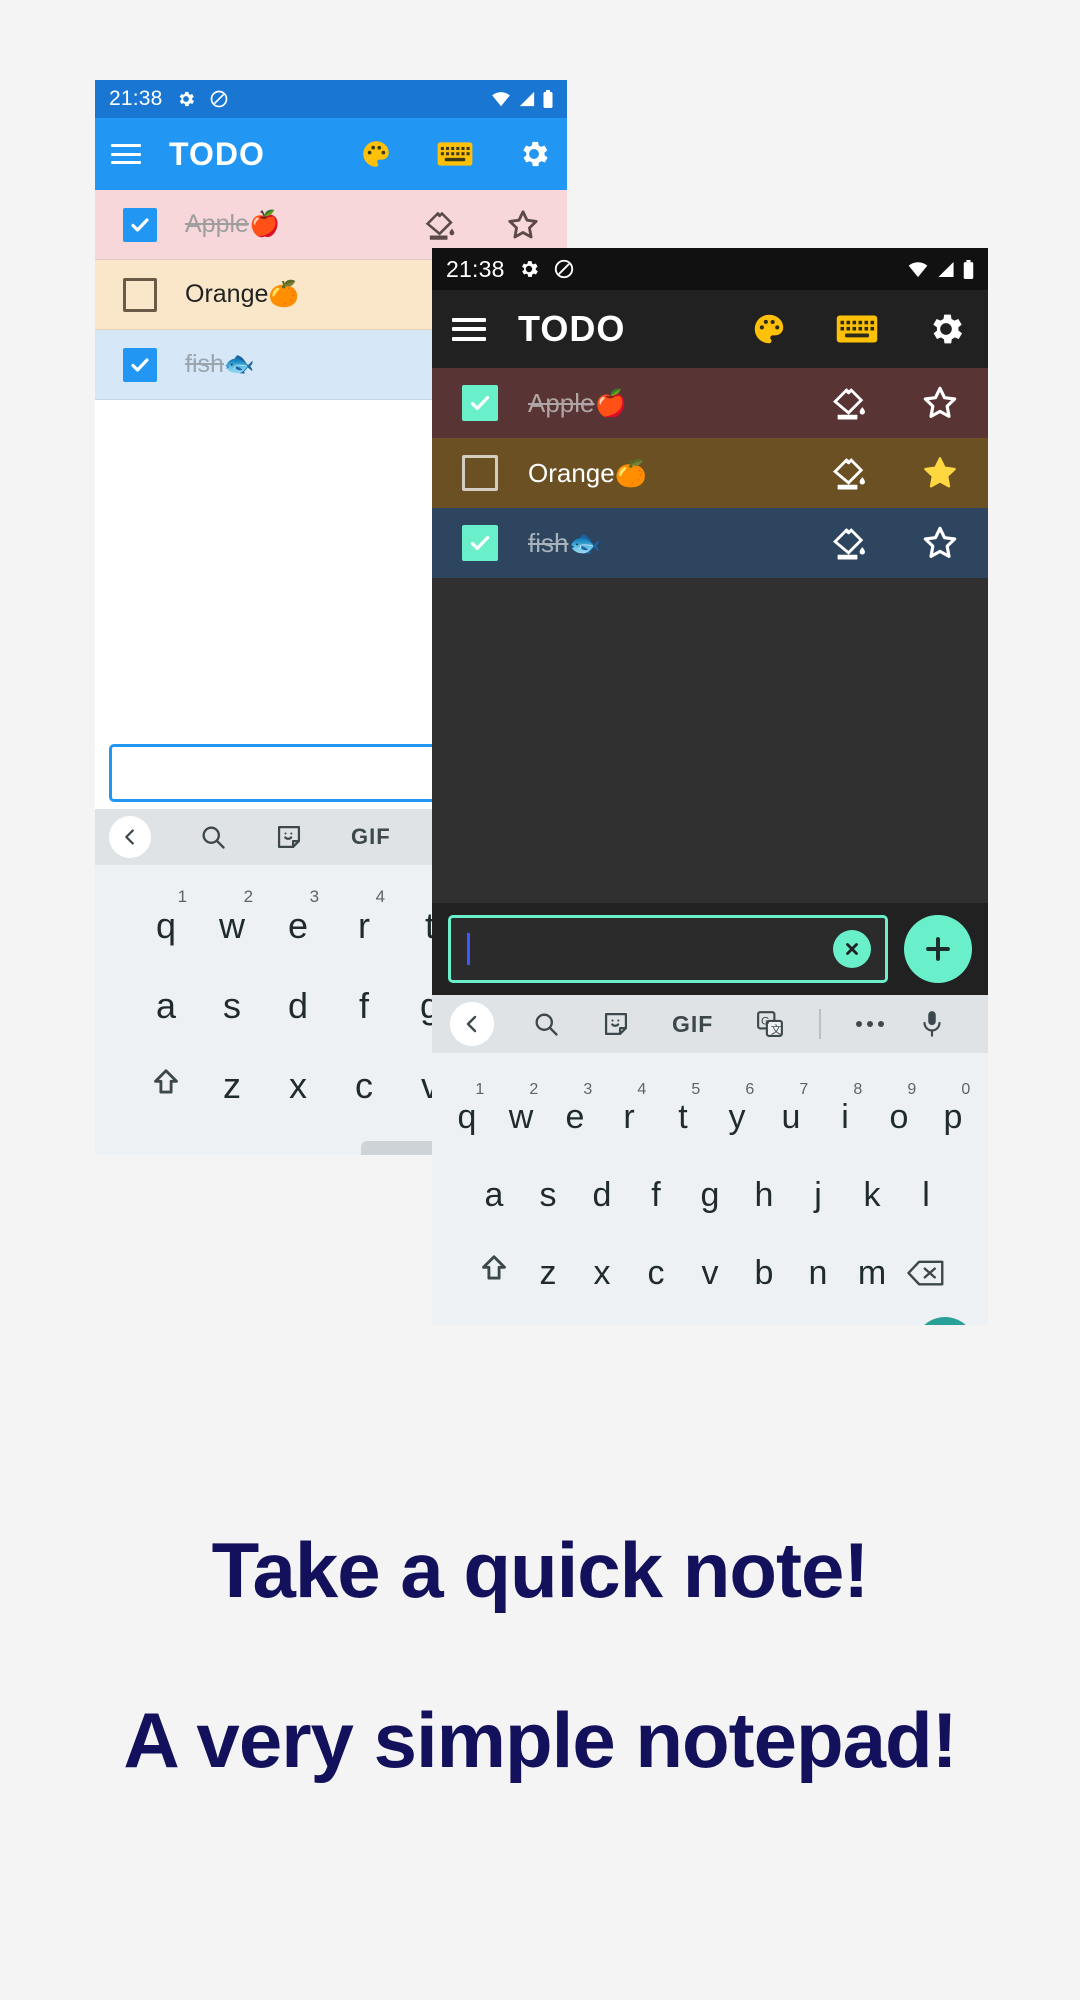 The width and height of the screenshot is (1080, 2000). I want to click on add-note-fab, so click(938, 949).